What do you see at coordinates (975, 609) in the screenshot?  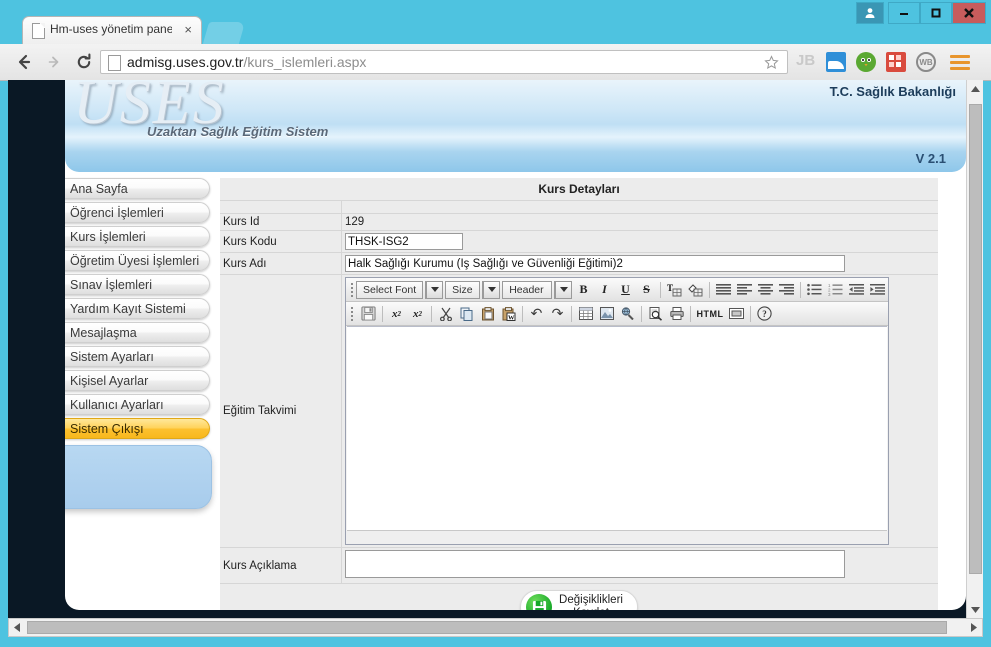 I see `scroll-down-icon` at bounding box center [975, 609].